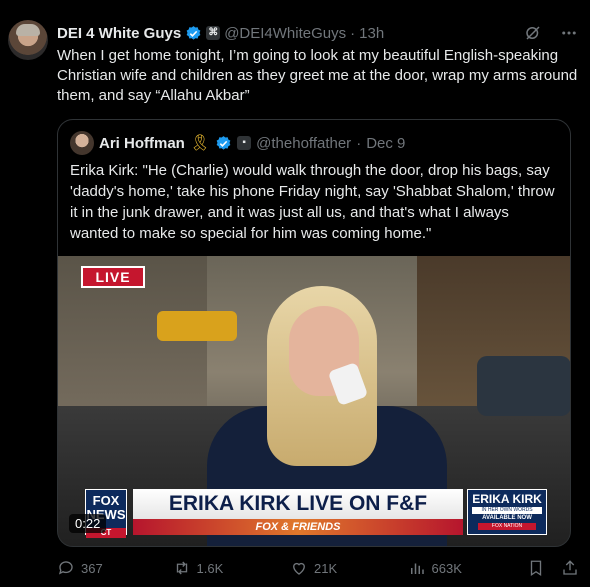  What do you see at coordinates (533, 33) in the screenshot?
I see `grok-icon` at bounding box center [533, 33].